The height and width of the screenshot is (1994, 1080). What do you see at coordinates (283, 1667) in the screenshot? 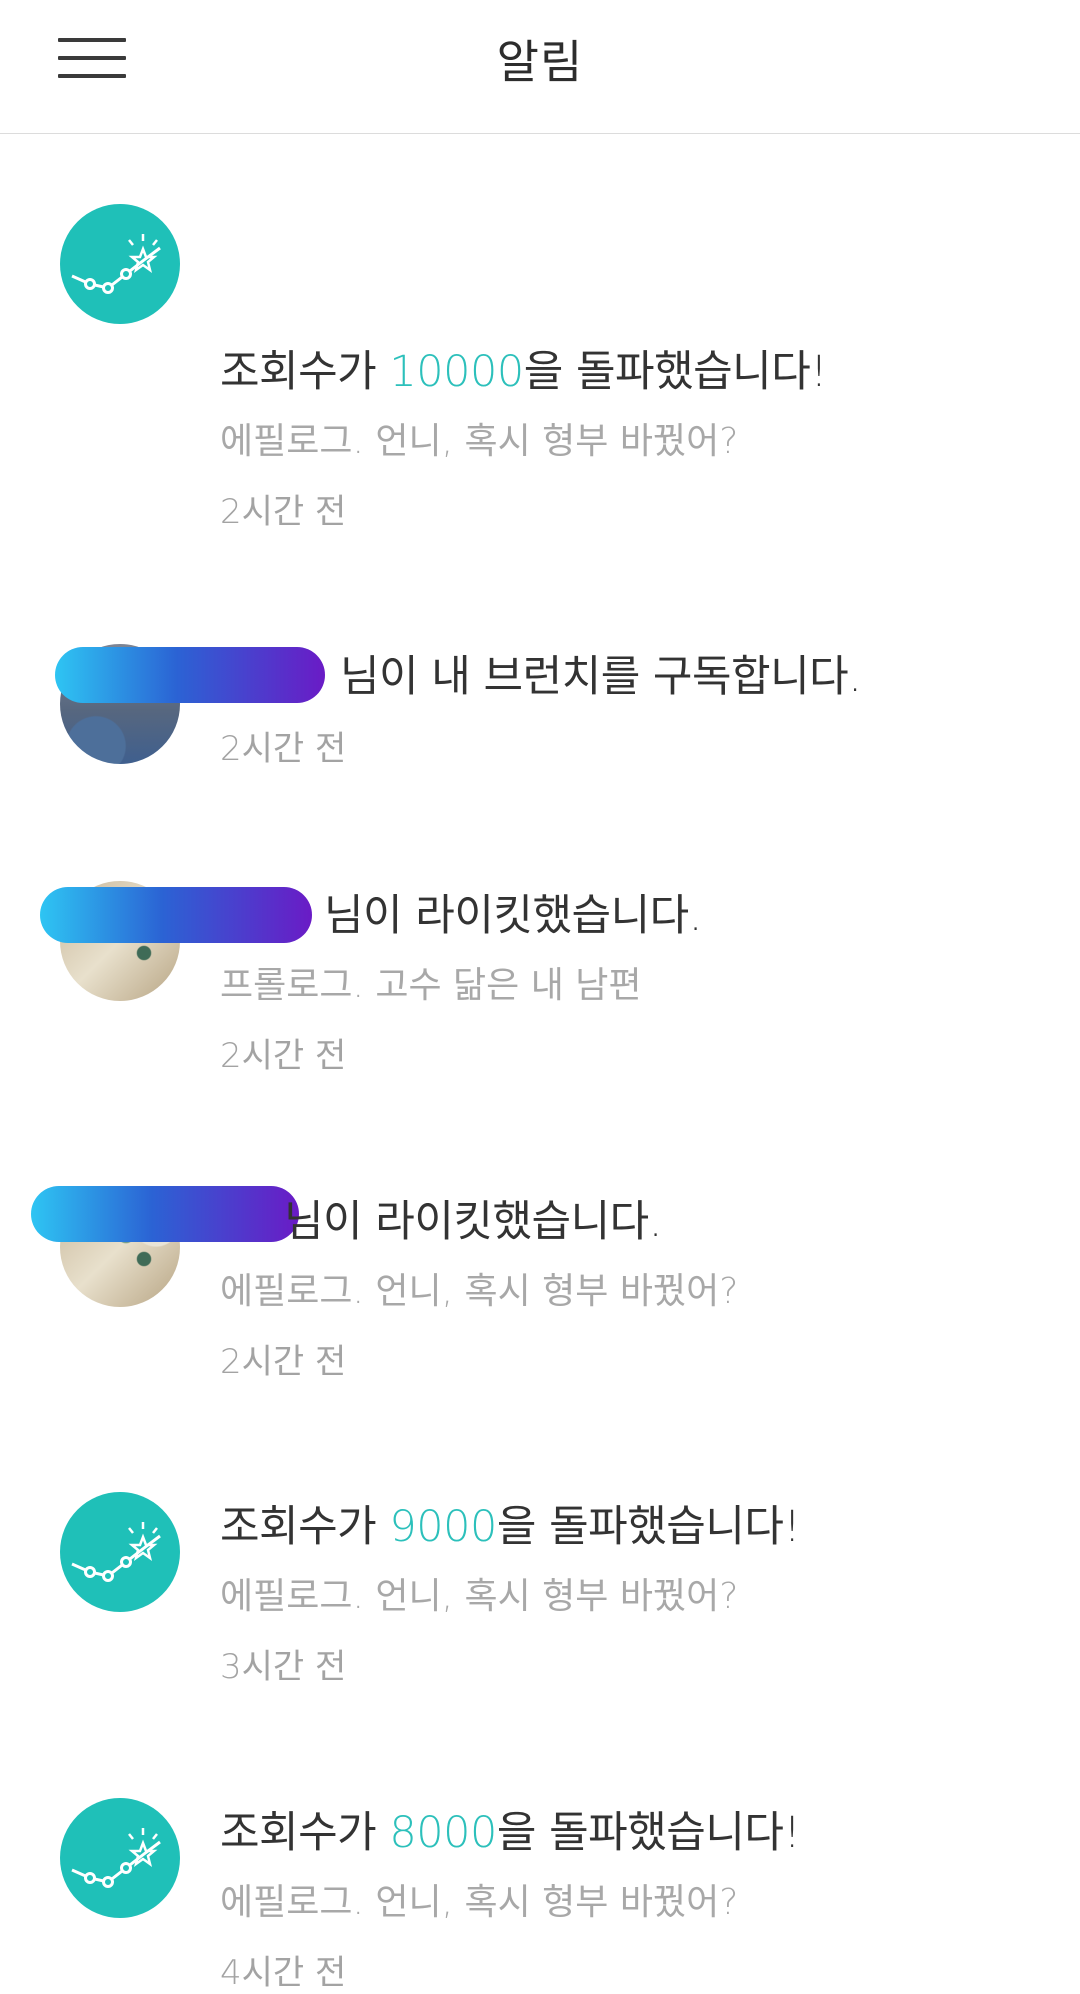
I see `timestamp: 3시간 전` at bounding box center [283, 1667].